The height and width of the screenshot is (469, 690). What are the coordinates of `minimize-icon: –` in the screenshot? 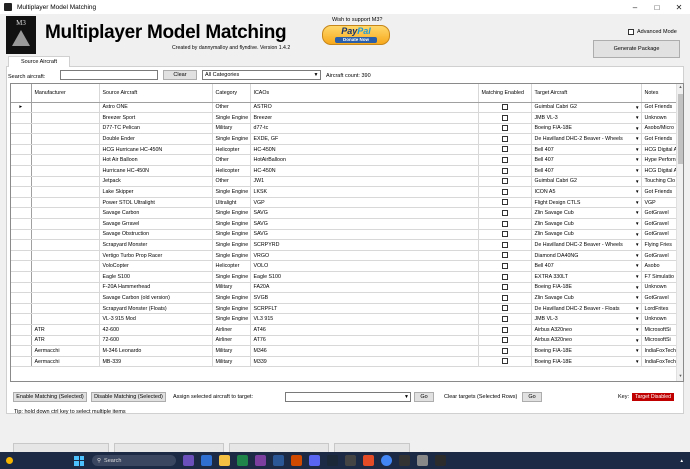 It's located at (635, 7).